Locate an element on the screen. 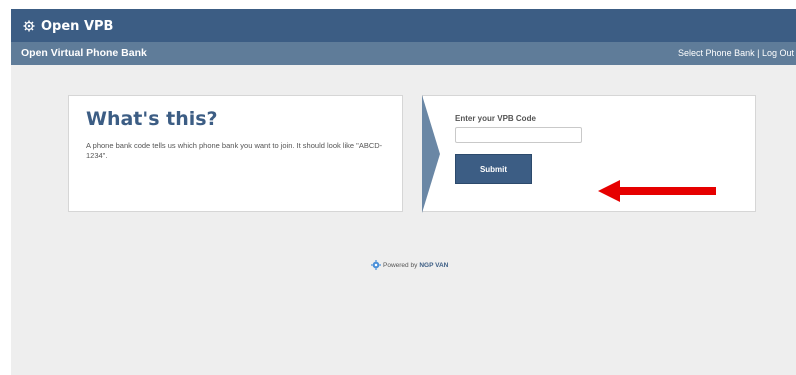 This screenshot has height=375, width=796. page-title: Open Virtual Phone Bank is located at coordinates (84, 53).